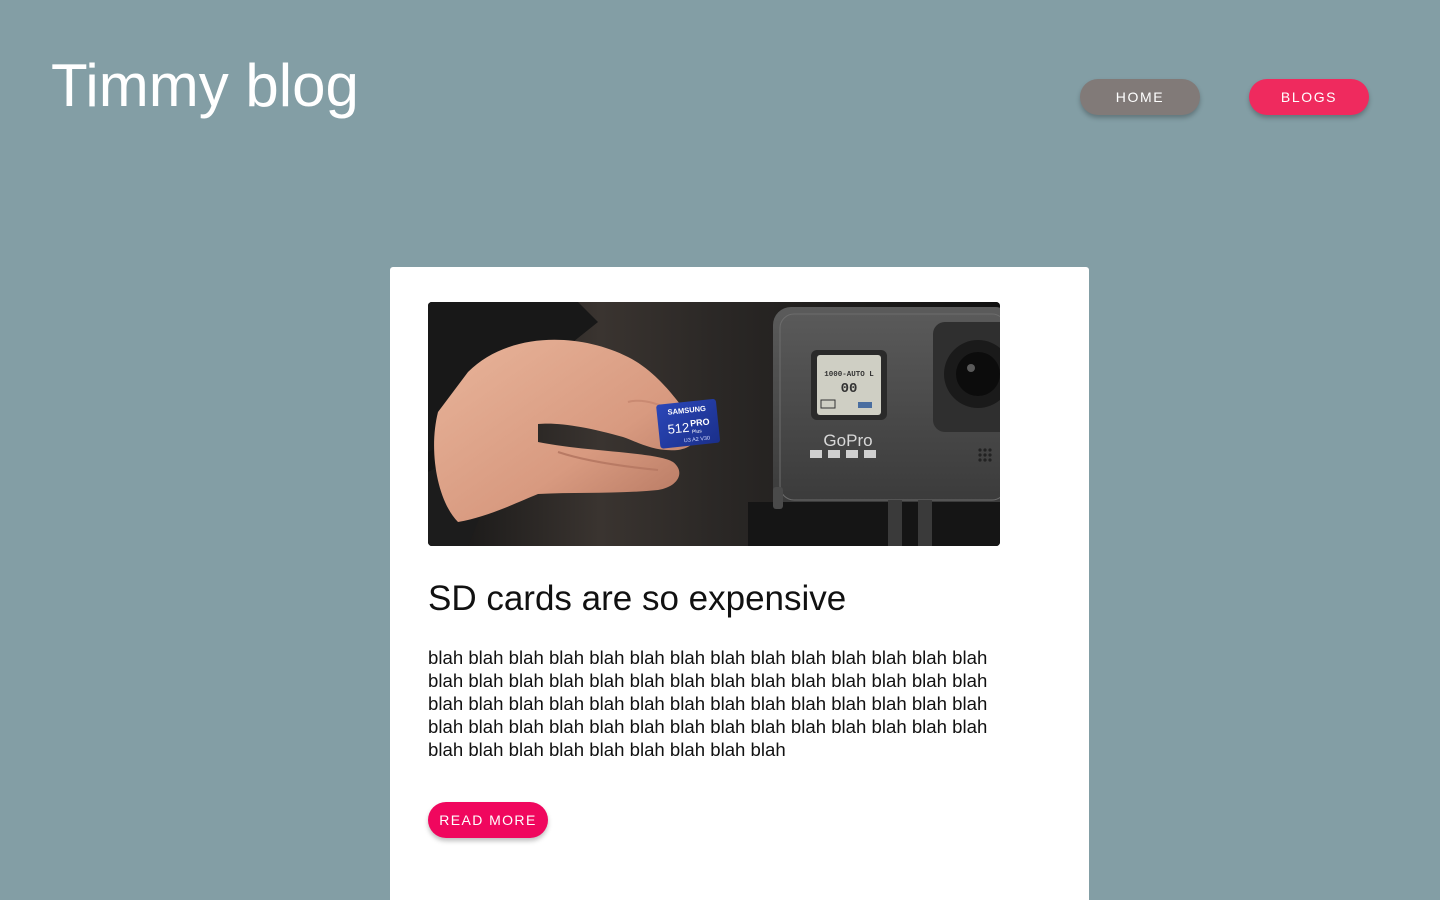  I want to click on site-title: Timmy blog, so click(205, 85).